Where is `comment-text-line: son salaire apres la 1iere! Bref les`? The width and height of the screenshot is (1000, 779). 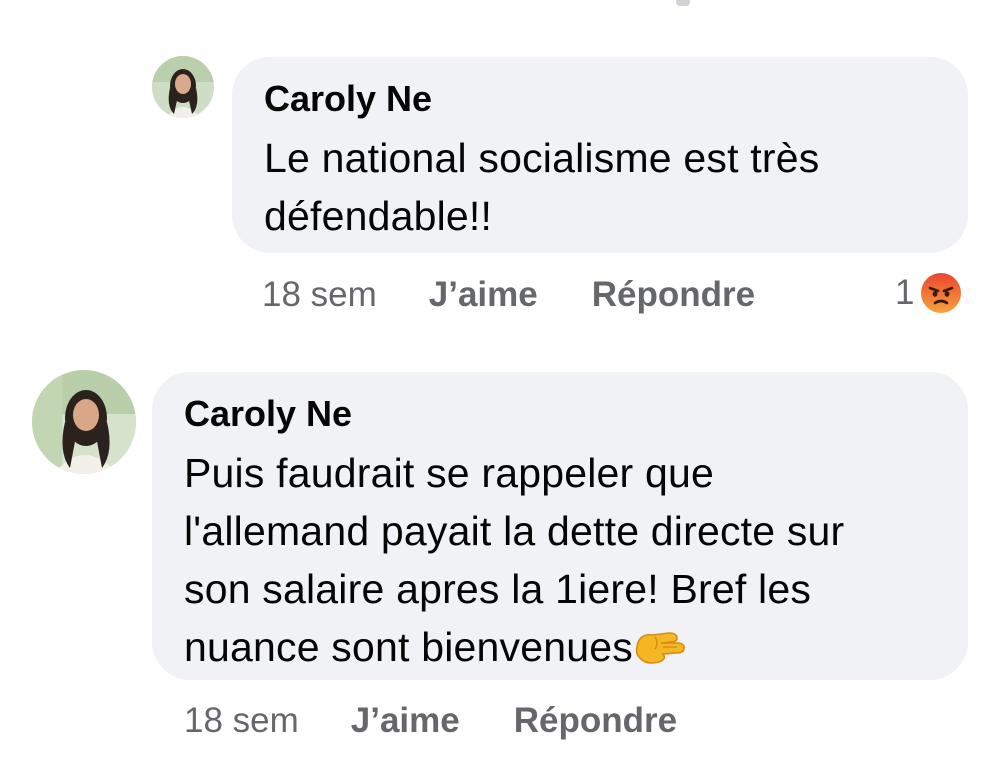 comment-text-line: son salaire apres la 1iere! Bref les is located at coordinates (498, 589).